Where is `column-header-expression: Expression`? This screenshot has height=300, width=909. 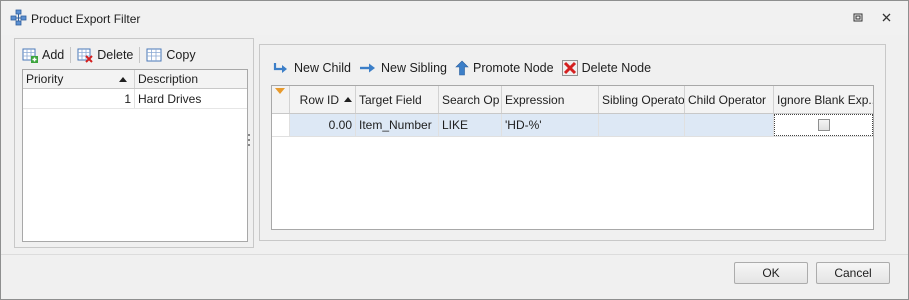 column-header-expression: Expression is located at coordinates (550, 99).